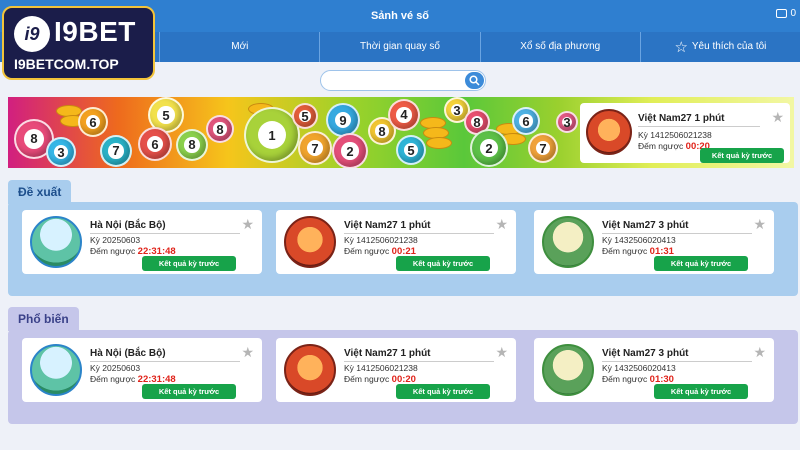 Image resolution: width=800 pixels, height=450 pixels. I want to click on section-title-popular: Phổ biến, so click(43, 319).